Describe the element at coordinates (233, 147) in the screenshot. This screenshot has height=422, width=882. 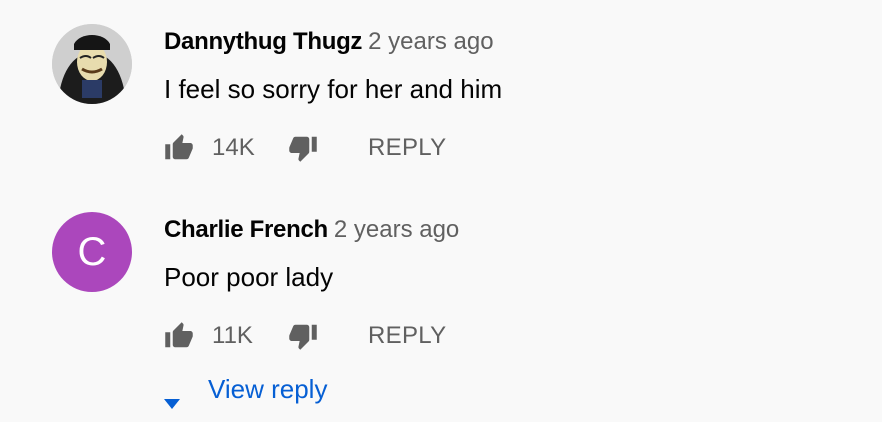
I see `like-count: 14K` at that location.